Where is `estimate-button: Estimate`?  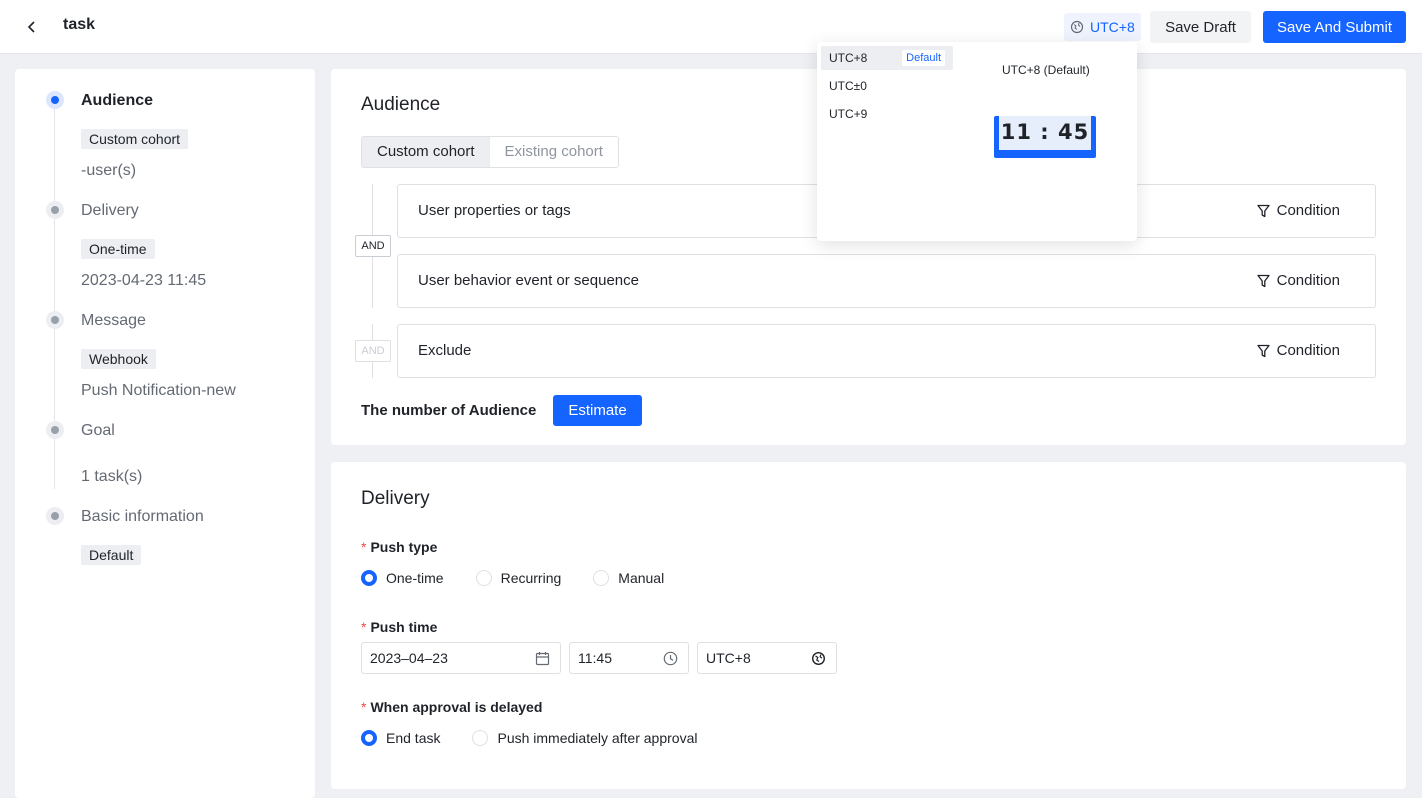
estimate-button: Estimate is located at coordinates (597, 410).